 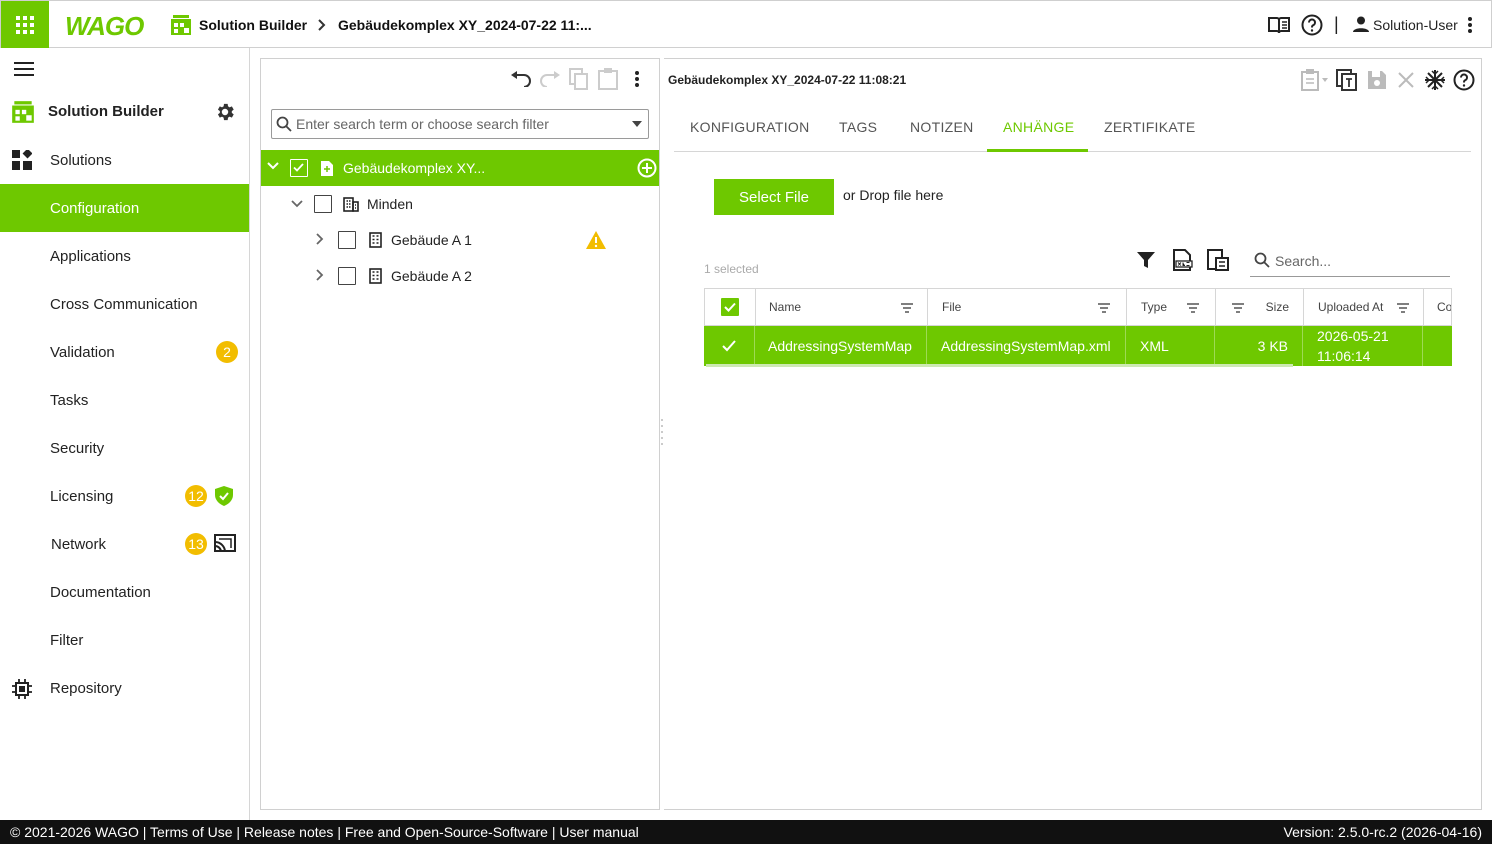 What do you see at coordinates (579, 79) in the screenshot?
I see `copy-icon` at bounding box center [579, 79].